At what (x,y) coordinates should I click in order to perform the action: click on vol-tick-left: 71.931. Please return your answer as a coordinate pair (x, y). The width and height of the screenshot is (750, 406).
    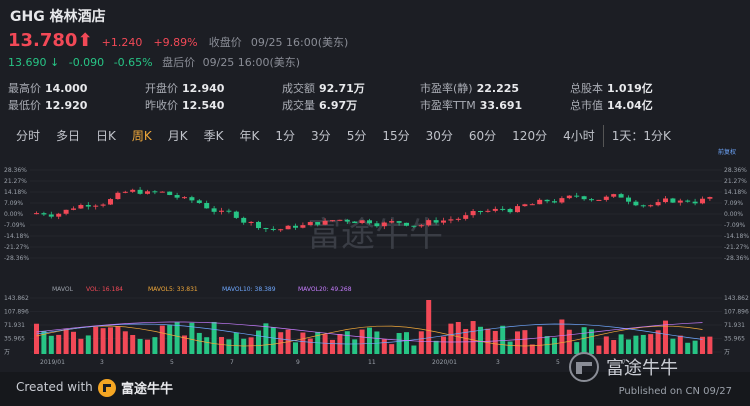
    Looking at the image, I should click on (14, 325).